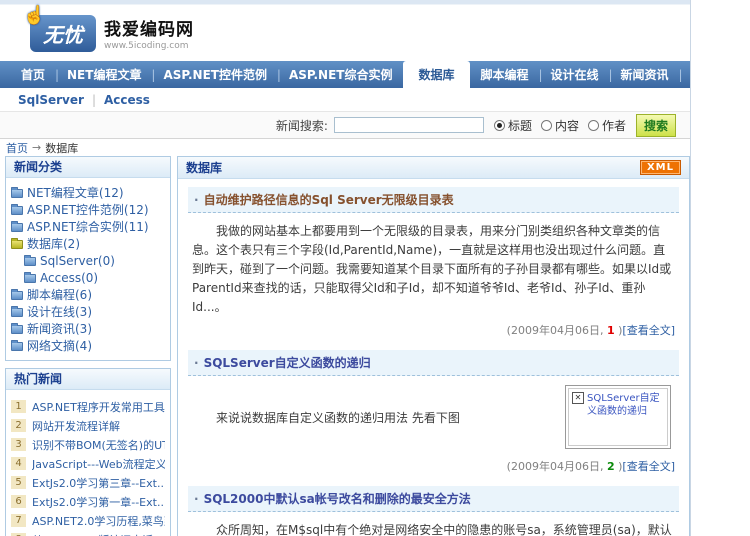 This screenshot has height=536, width=750. What do you see at coordinates (61, 100) in the screenshot?
I see `subnav-item: SqlServer` at bounding box center [61, 100].